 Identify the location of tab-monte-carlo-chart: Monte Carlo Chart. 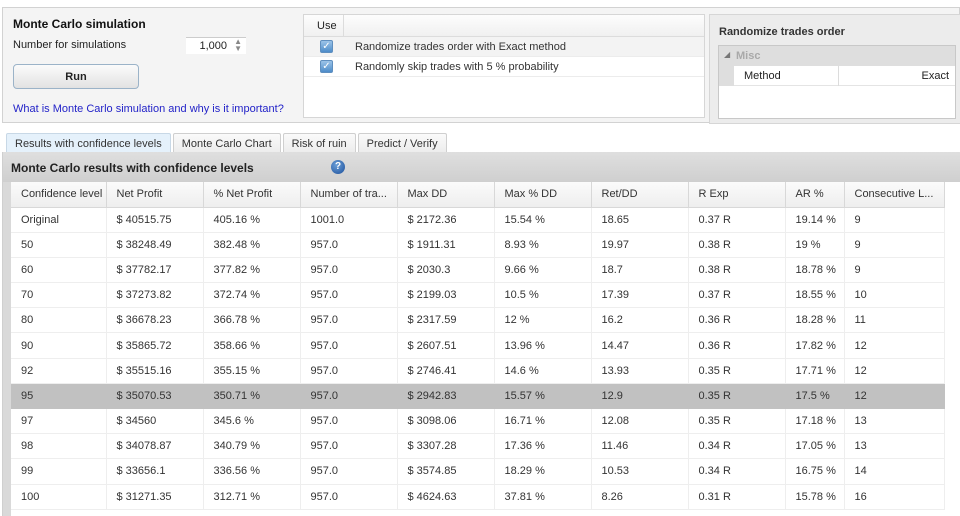
(226, 143).